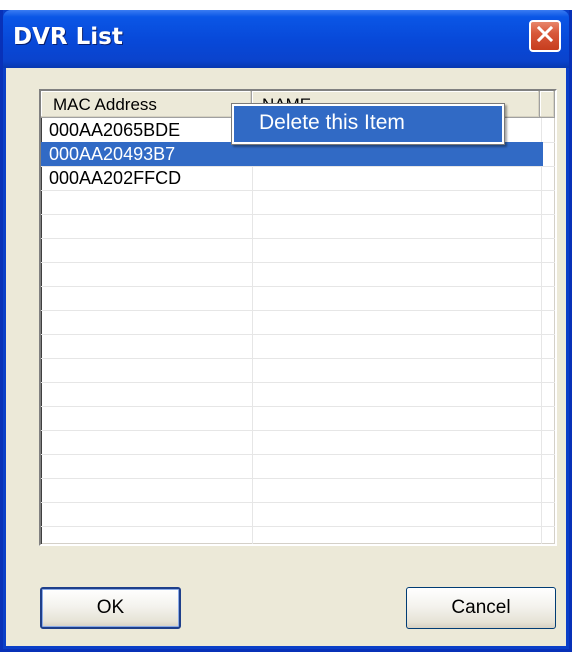  What do you see at coordinates (115, 178) in the screenshot?
I see `mac-address-cell: 000AA202FFCD` at bounding box center [115, 178].